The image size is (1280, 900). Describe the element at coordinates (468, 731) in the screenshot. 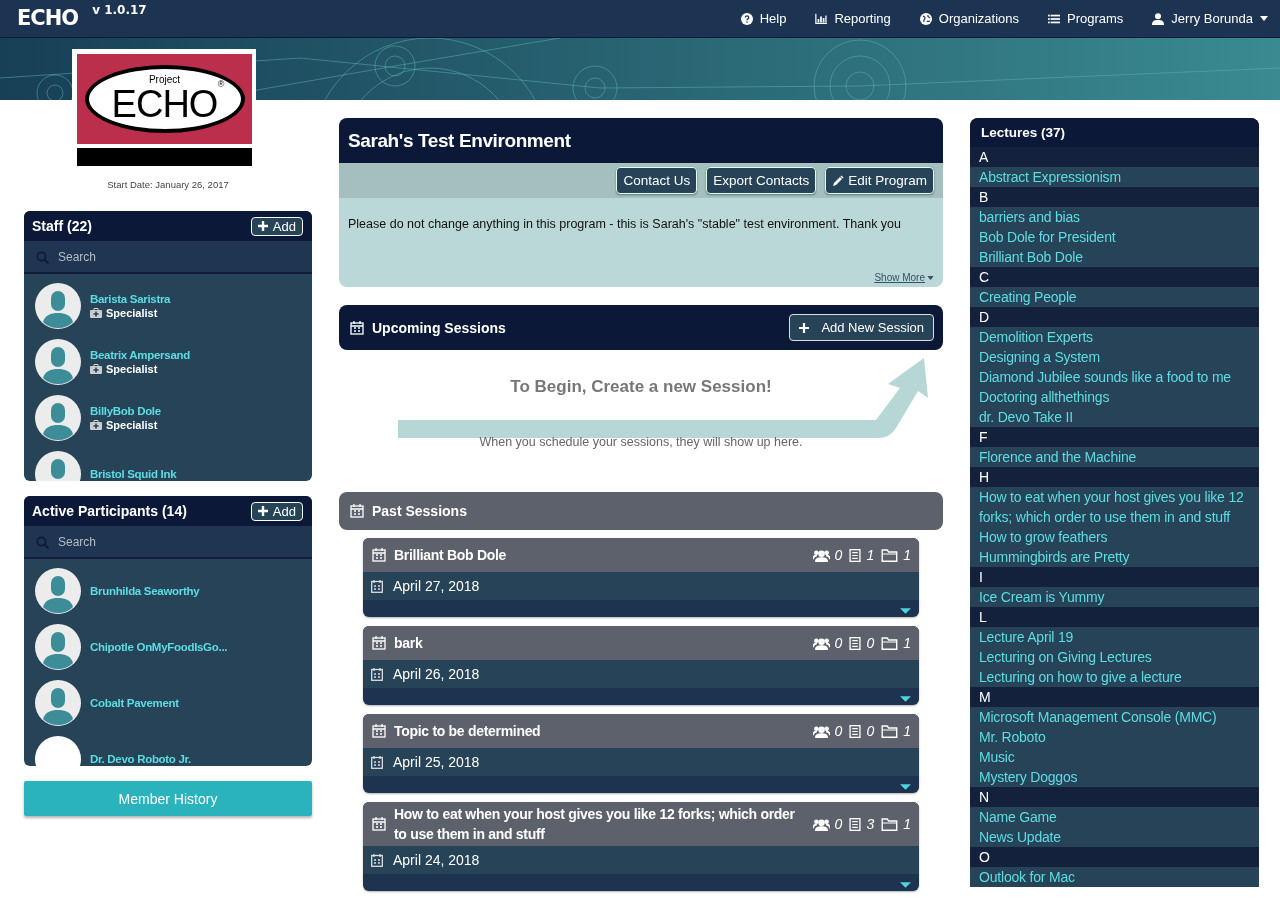

I see `session-title: Topic to be determined` at that location.